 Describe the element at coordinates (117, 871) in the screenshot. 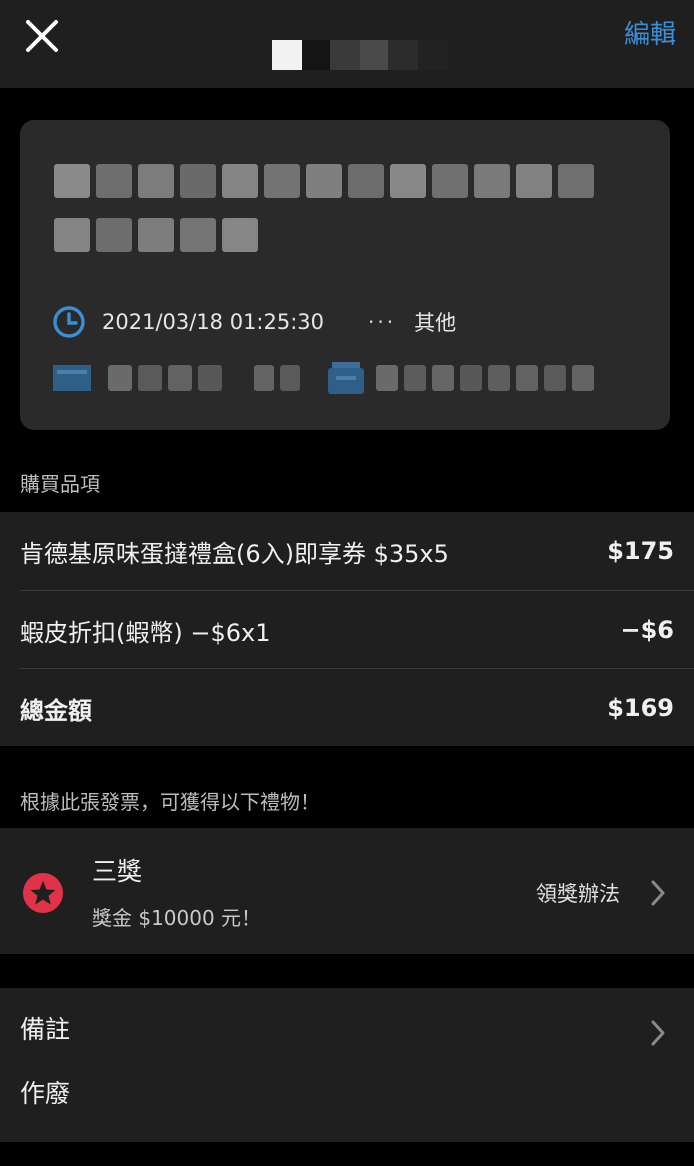

I see `prize-title: 三獎` at that location.